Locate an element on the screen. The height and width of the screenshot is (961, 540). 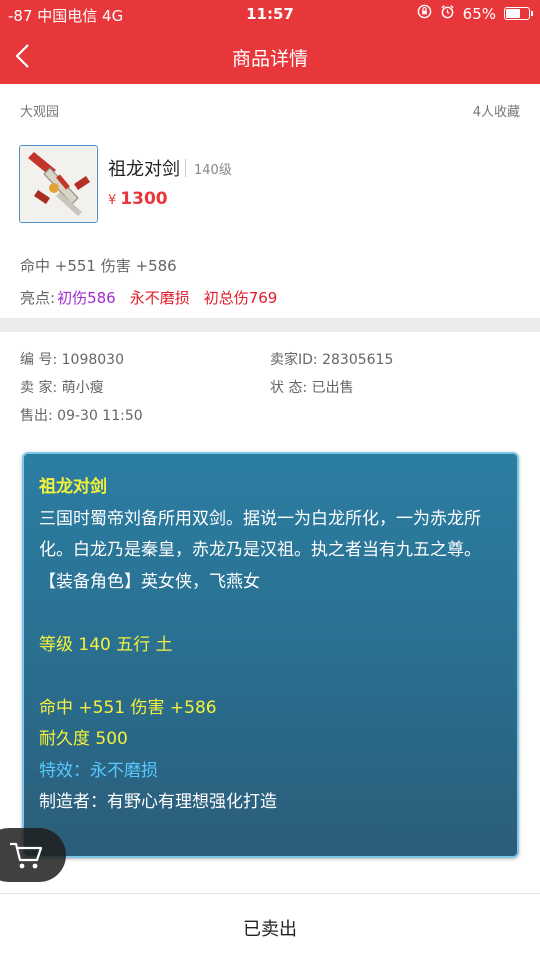
description-durability: 耐久度 500 is located at coordinates (83, 739).